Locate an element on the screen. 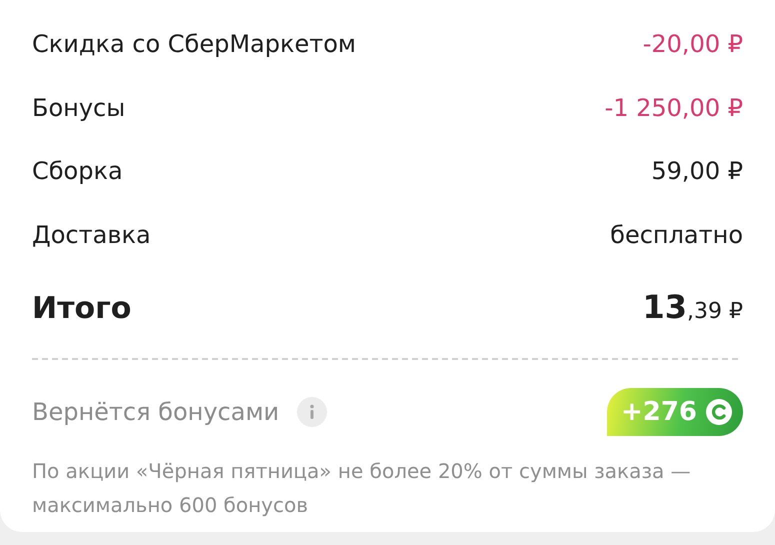  line-label: Сборка is located at coordinates (77, 171).